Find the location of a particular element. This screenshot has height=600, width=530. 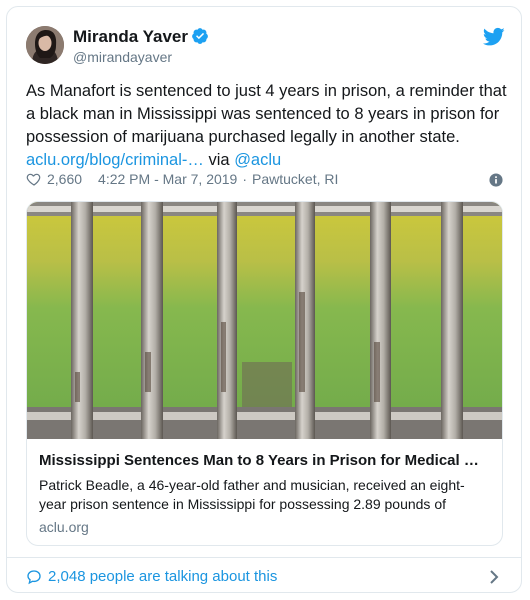

info-icon is located at coordinates (496, 180).